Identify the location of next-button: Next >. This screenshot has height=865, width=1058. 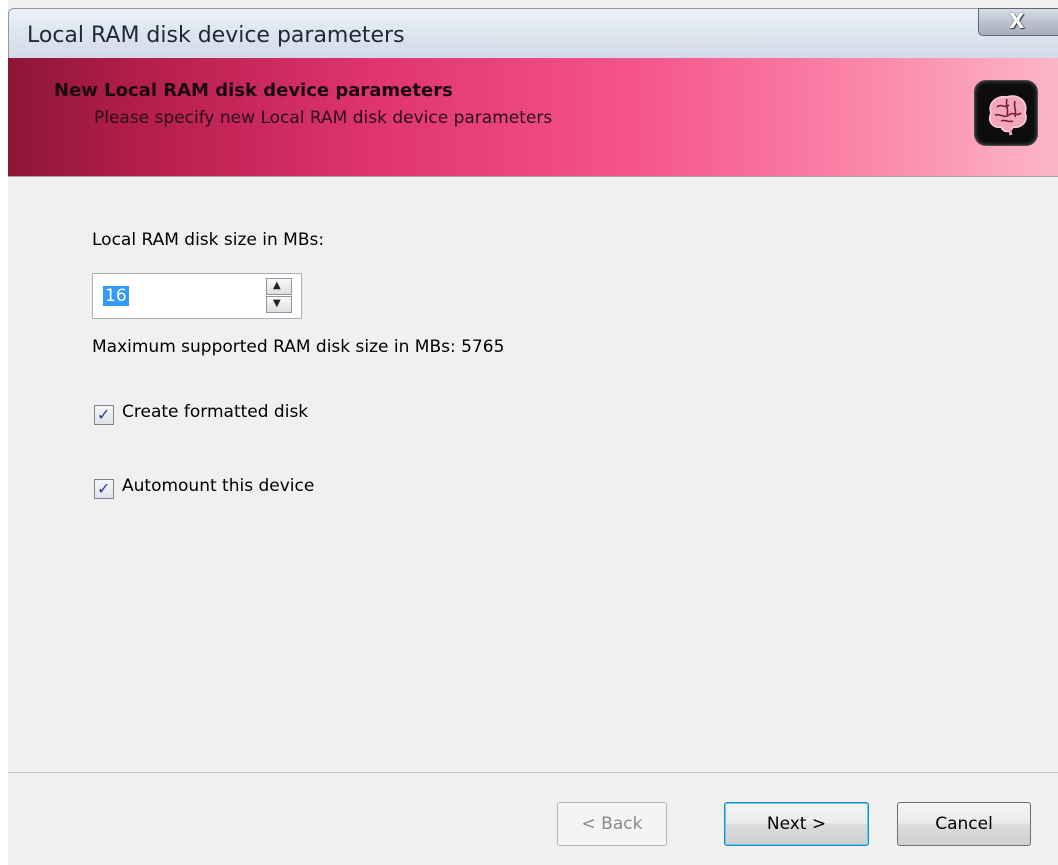
(796, 824).